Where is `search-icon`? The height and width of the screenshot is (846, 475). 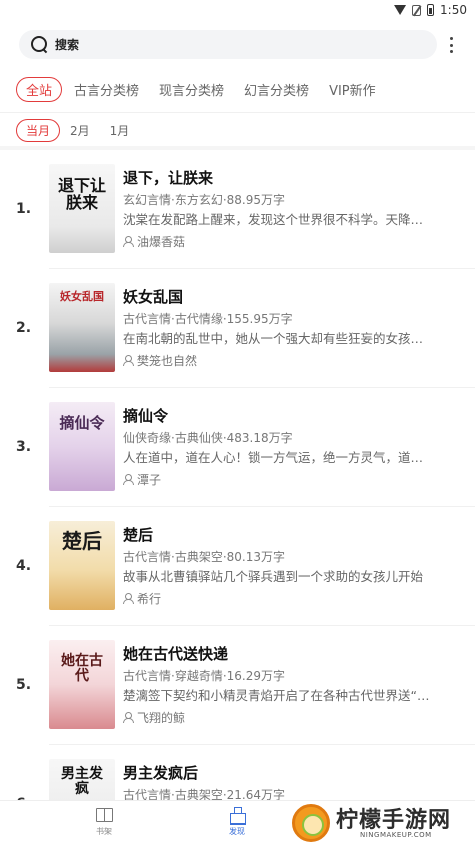 search-icon is located at coordinates (39, 44).